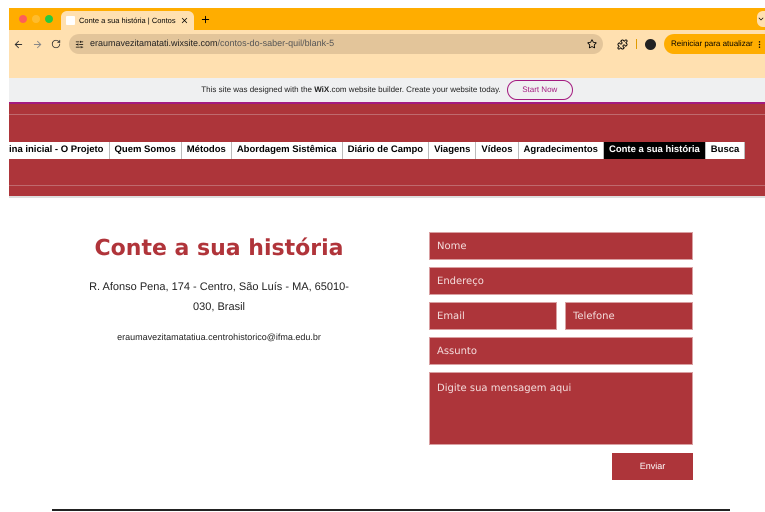 The height and width of the screenshot is (512, 765). Describe the element at coordinates (561, 246) in the screenshot. I see `input-field: Nome` at that location.